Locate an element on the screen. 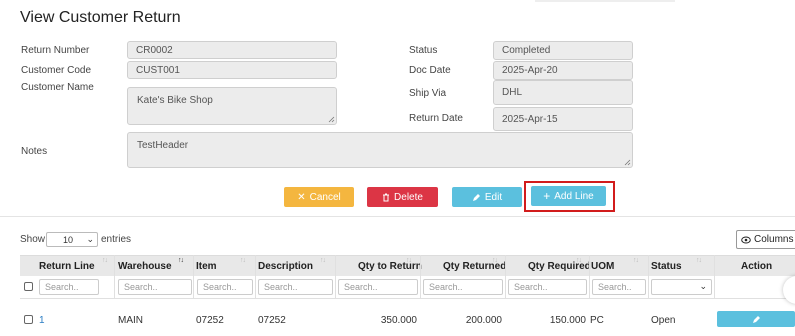 This screenshot has height=336, width=795. page-title: View Customer Return is located at coordinates (100, 17).